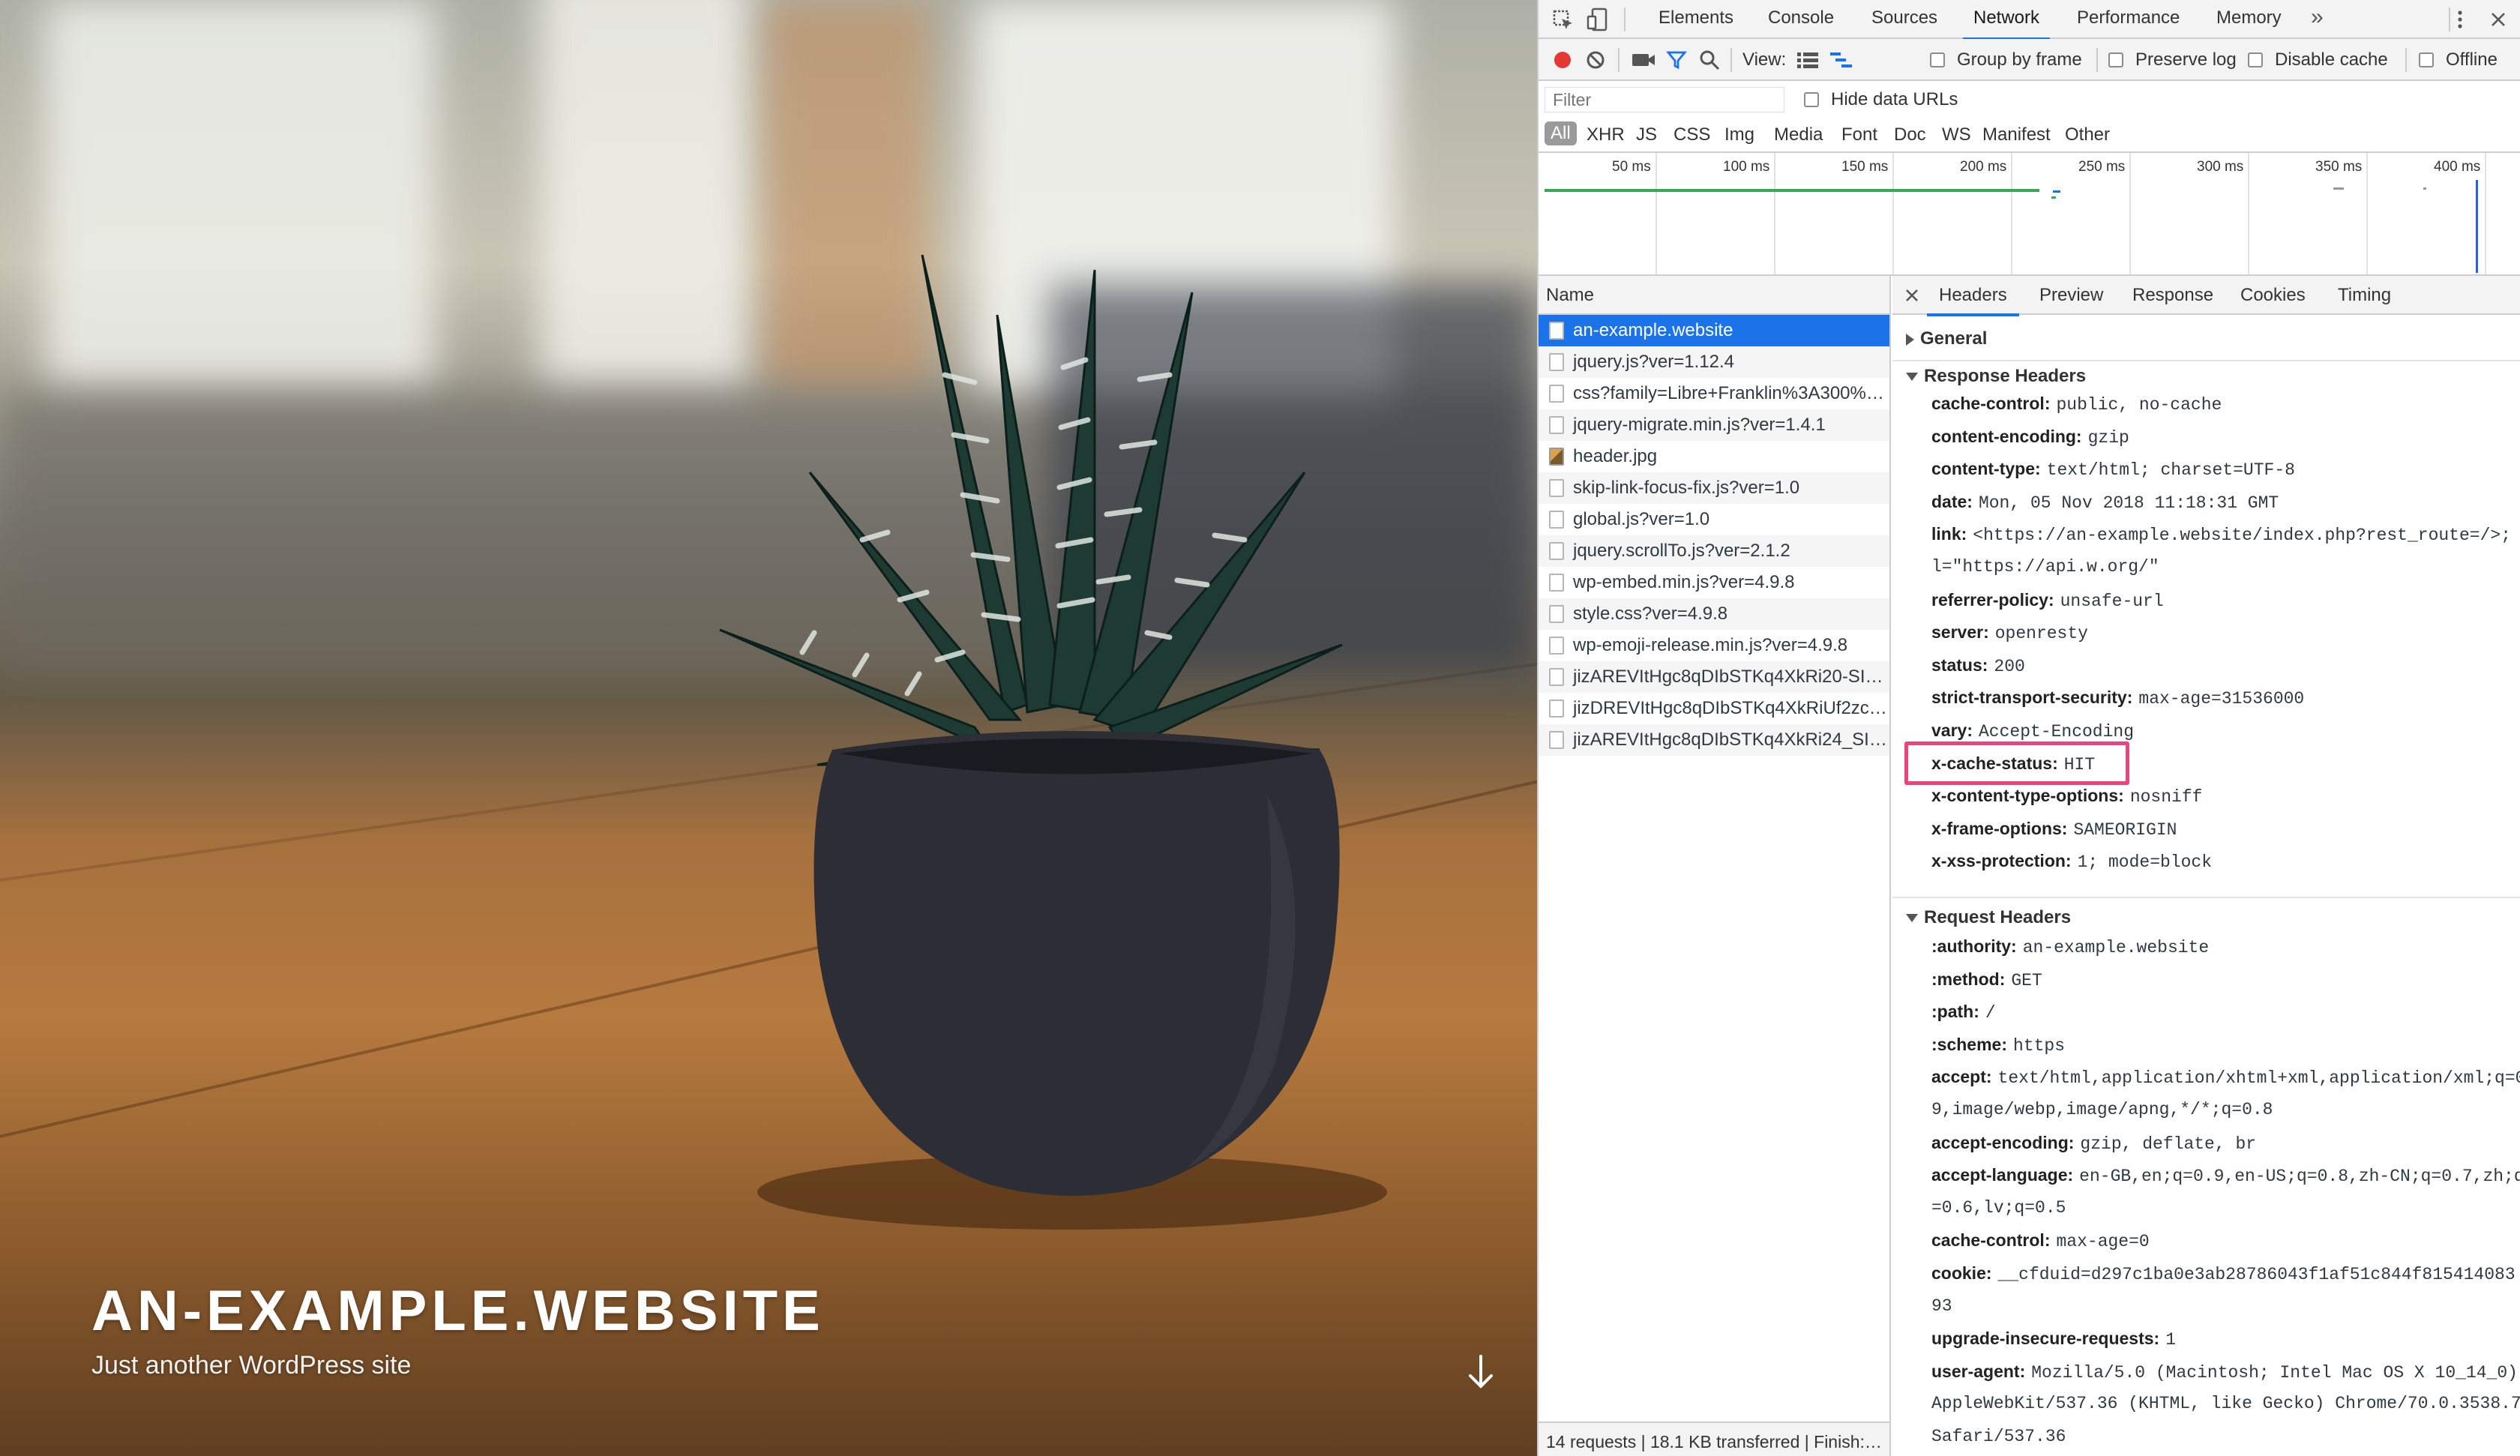  Describe the element at coordinates (1714, 456) in the screenshot. I see `request-row: header.jpg` at that location.